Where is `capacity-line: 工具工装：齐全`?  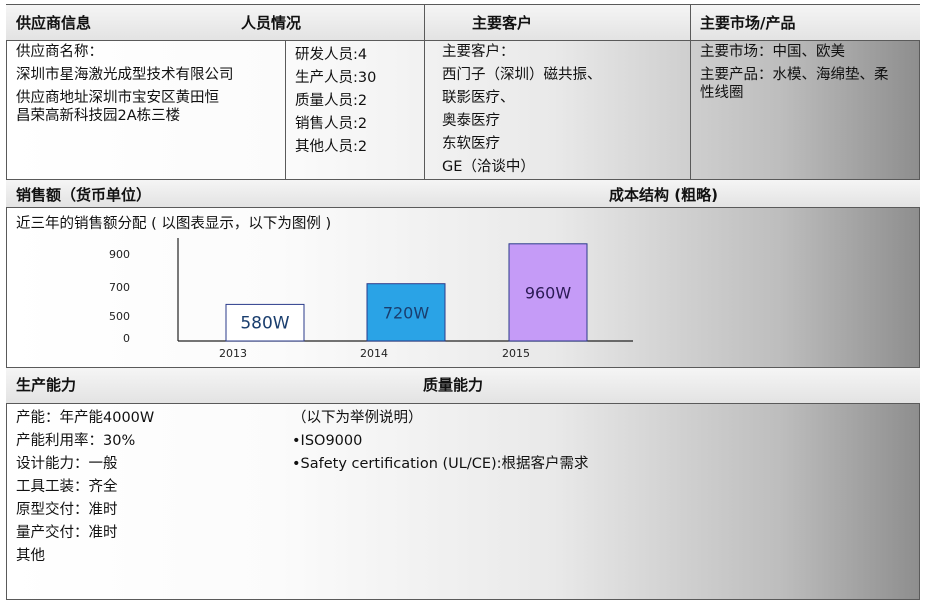 capacity-line: 工具工装：齐全 is located at coordinates (67, 487).